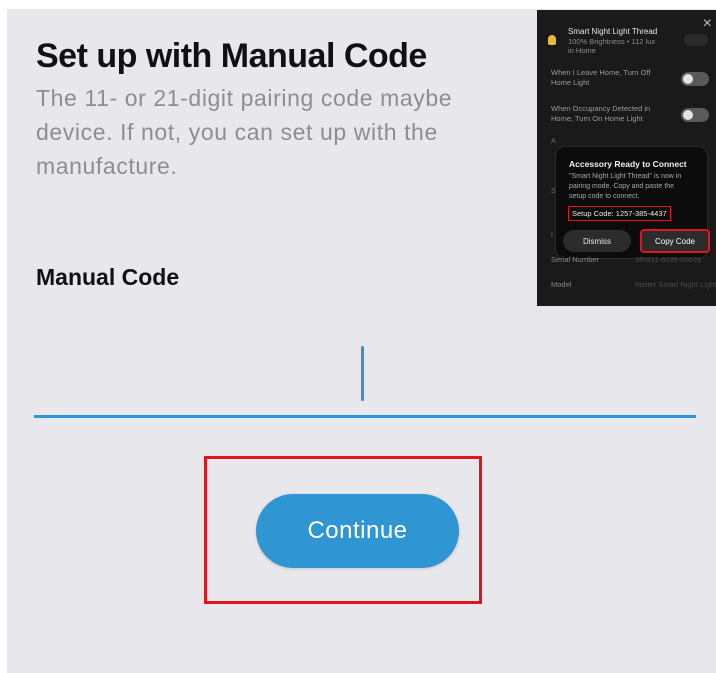 This screenshot has height=673, width=716. I want to click on obscured-row: A, so click(553, 141).